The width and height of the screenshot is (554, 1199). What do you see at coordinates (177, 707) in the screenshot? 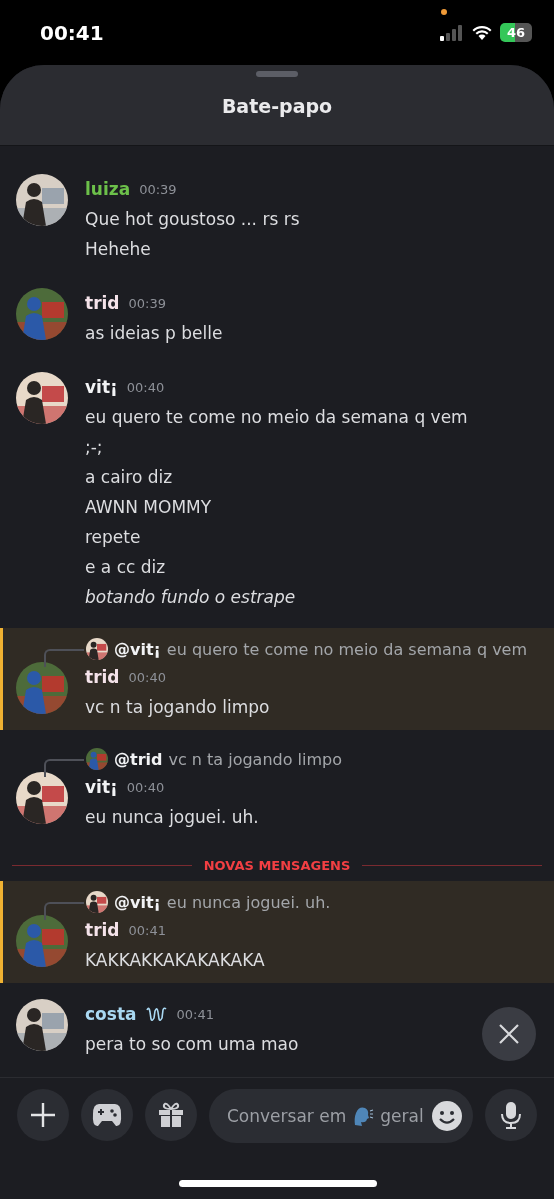
I see `message-text: vc n ta jogando limpo` at bounding box center [177, 707].